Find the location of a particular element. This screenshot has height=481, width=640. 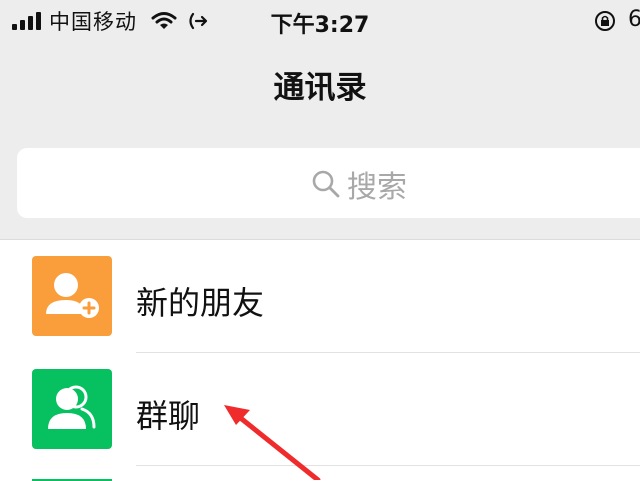

group-chat-label: 群聊 is located at coordinates (168, 416).